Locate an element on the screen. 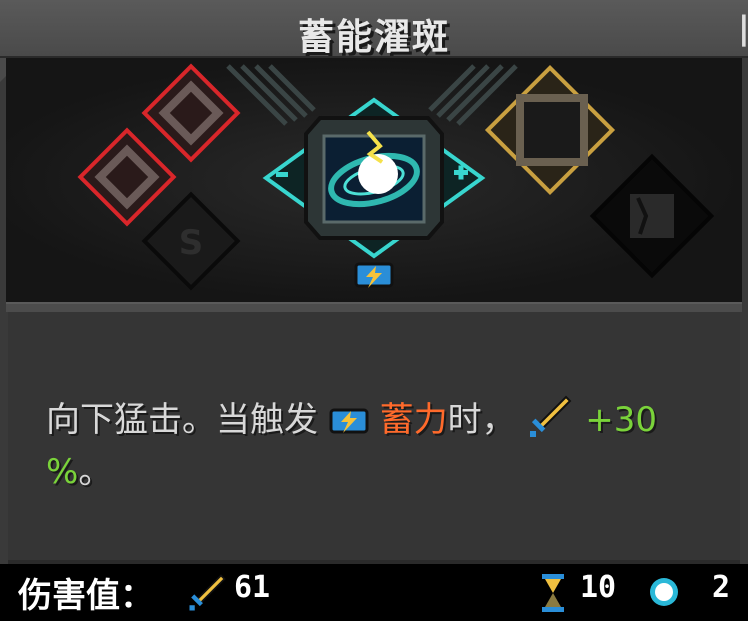  description-end: 。 is located at coordinates (95, 472).